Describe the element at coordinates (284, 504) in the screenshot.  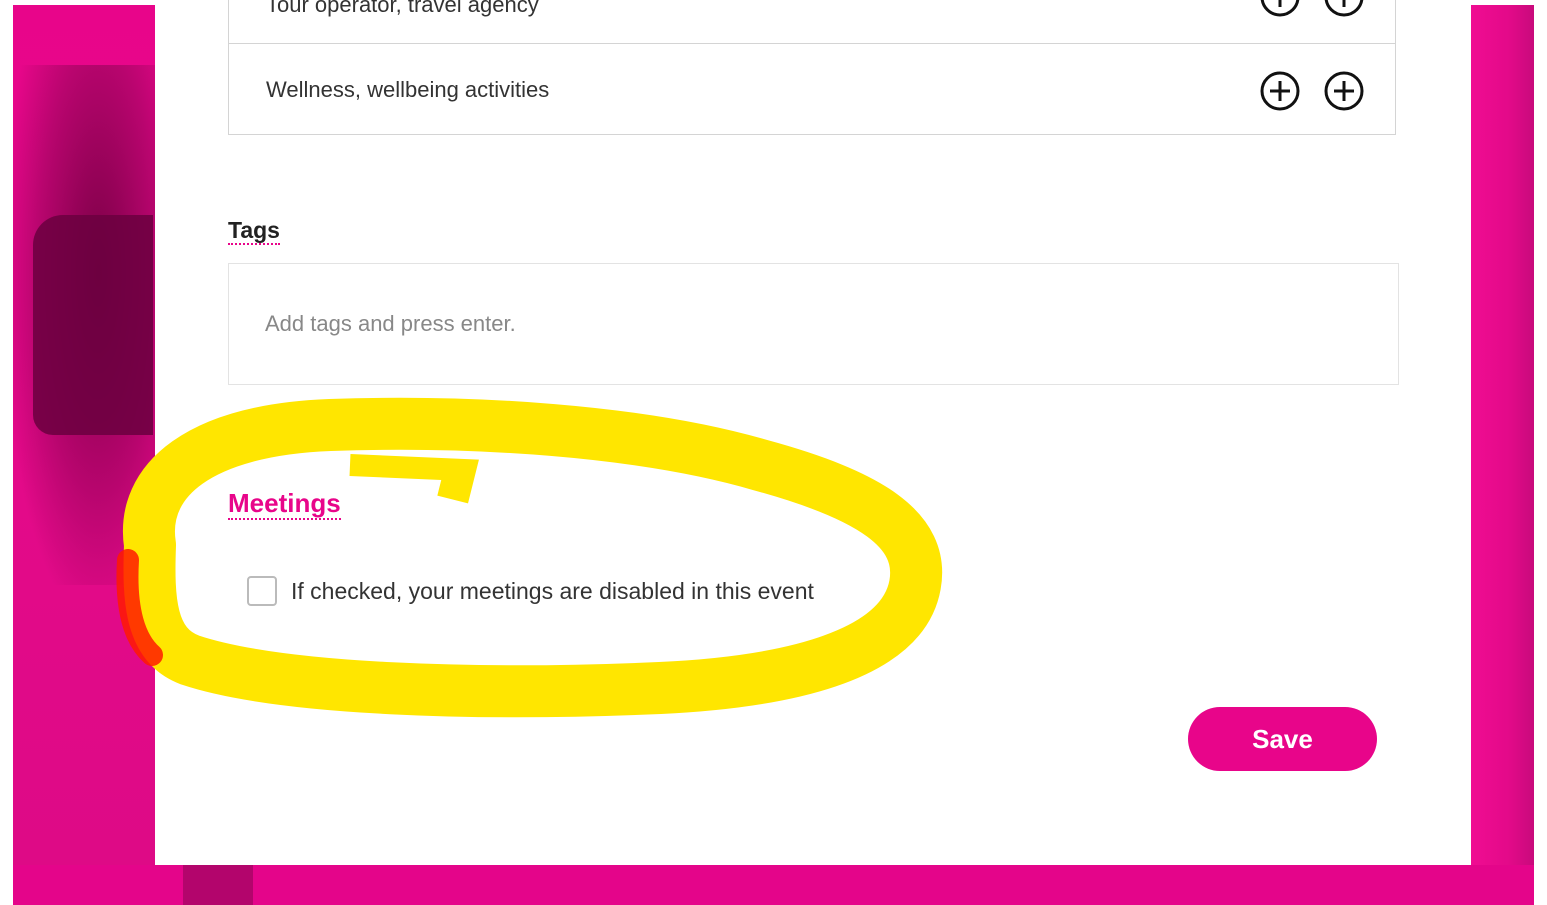
I see `meetings-heading: Meetings` at that location.